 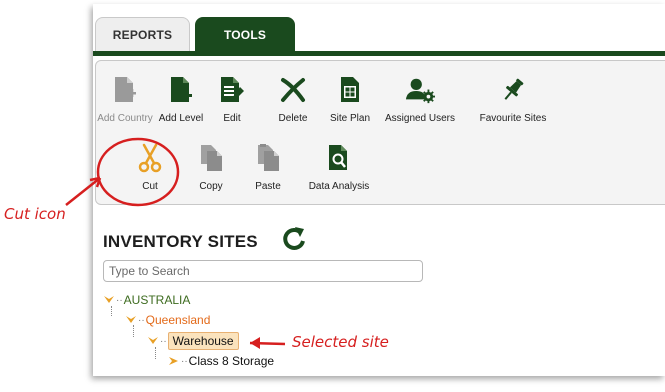 I want to click on tree-node-child: ·· Class 8 Storage, so click(x=221, y=361).